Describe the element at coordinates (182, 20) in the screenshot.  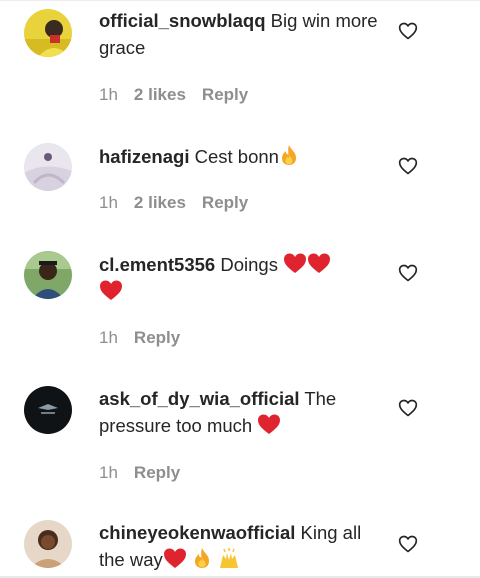
I see `comment-username: official_snowblaqq` at that location.